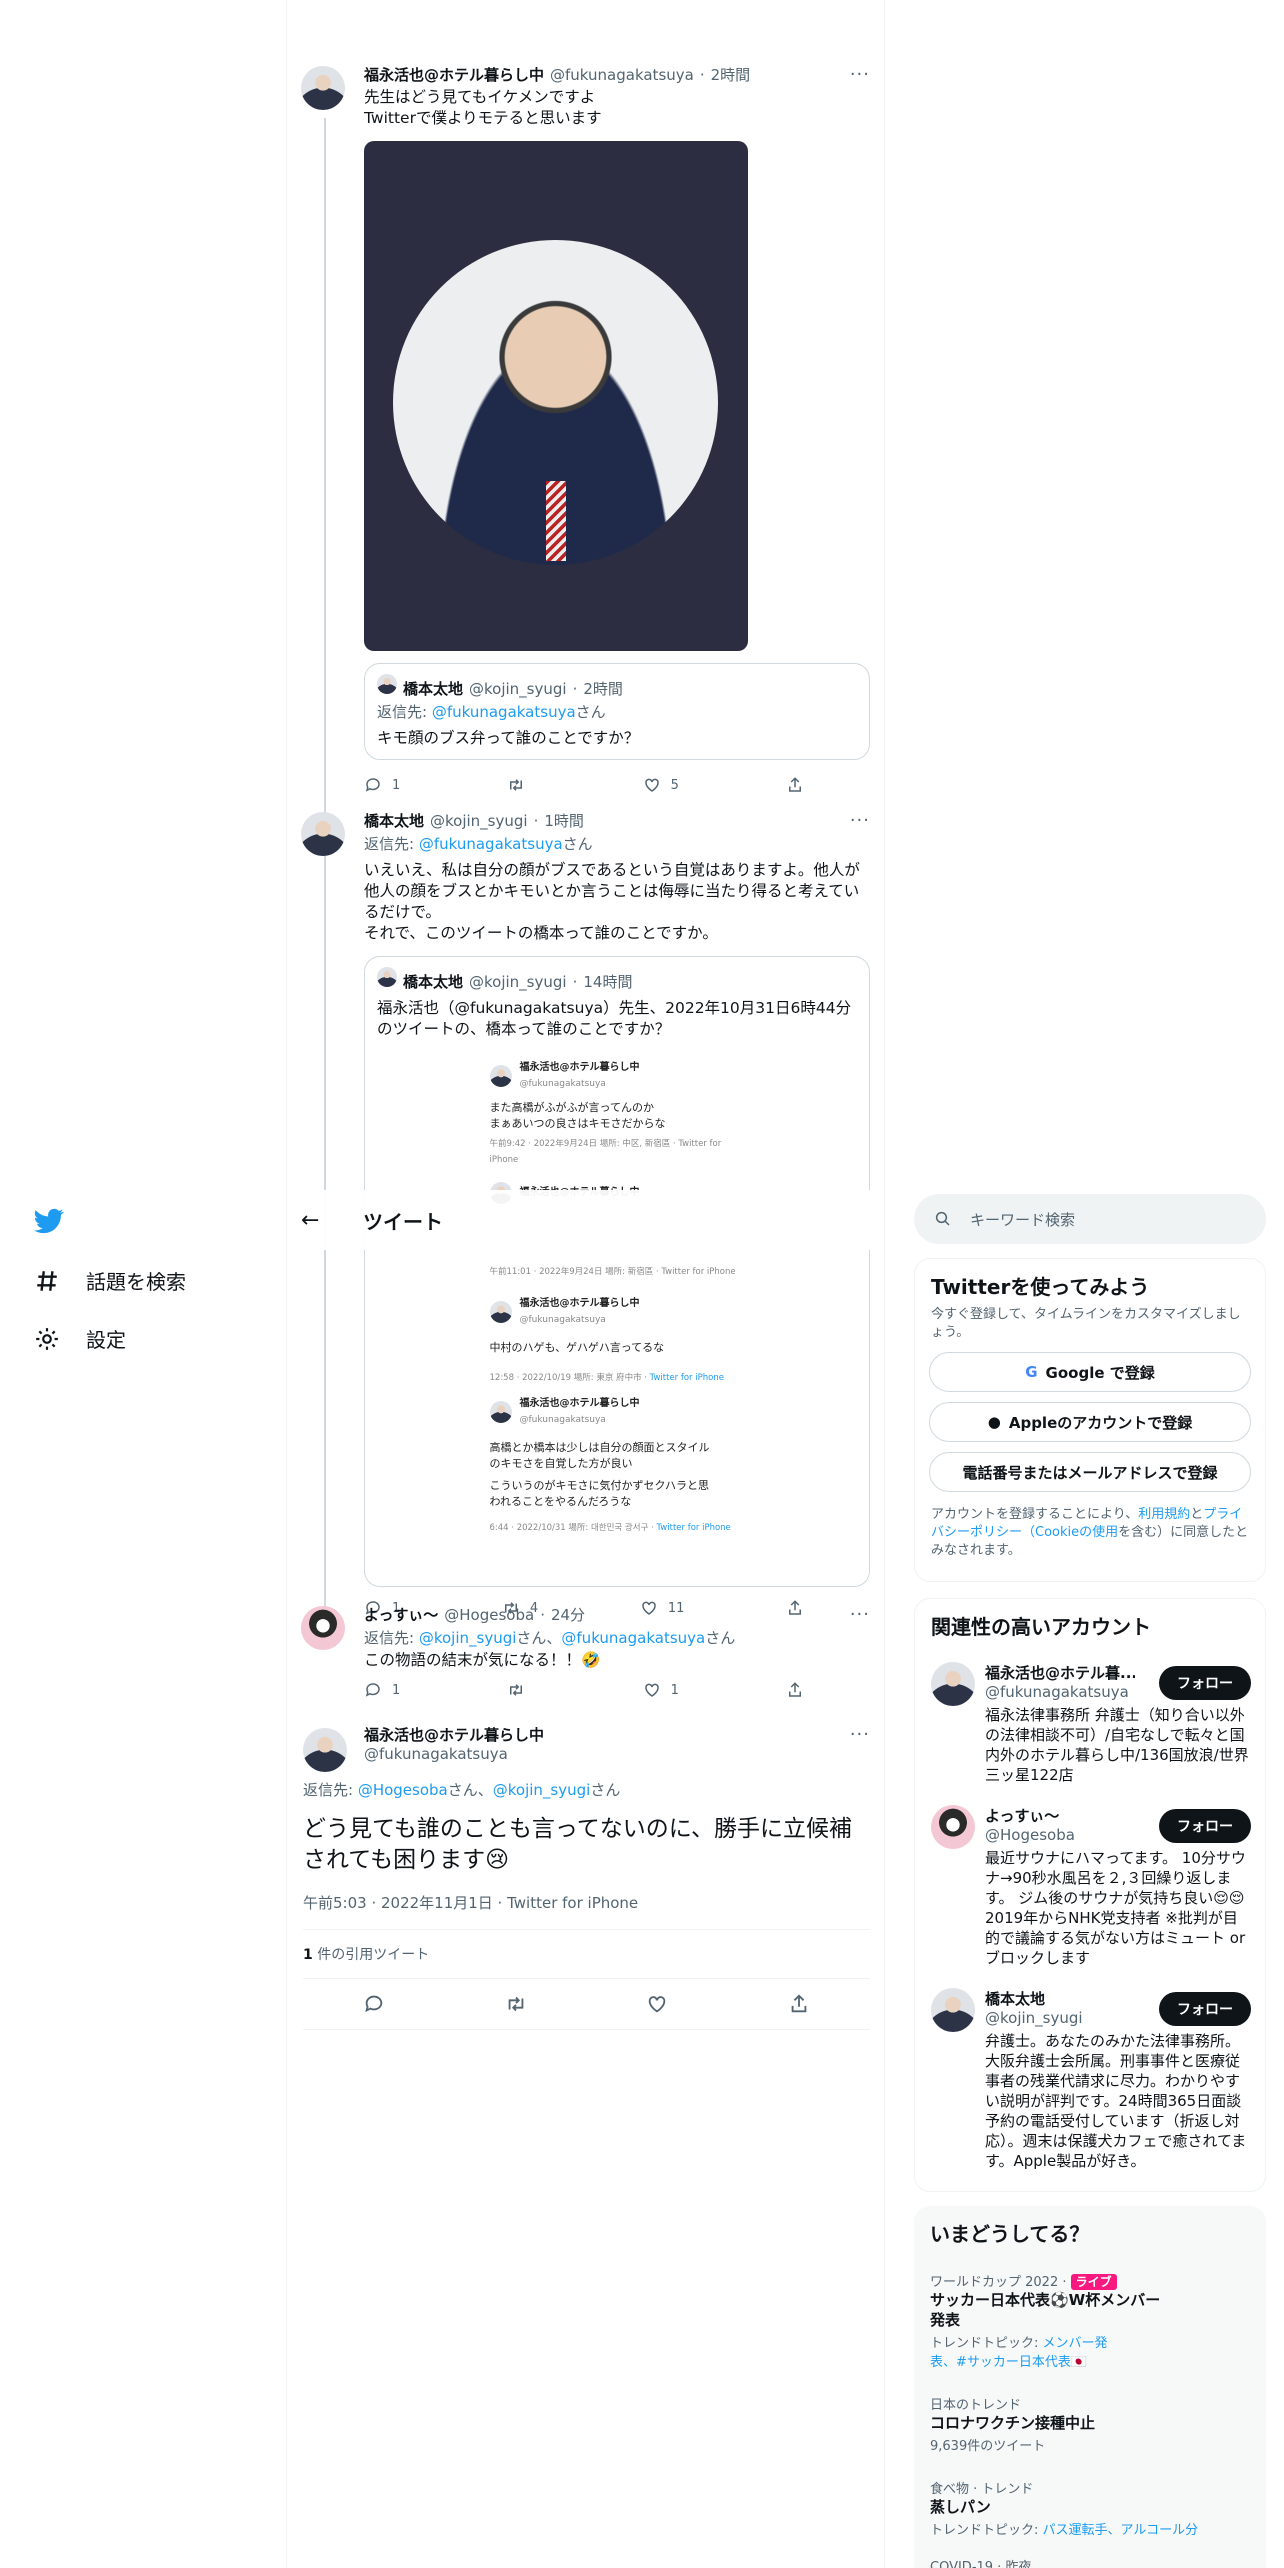  What do you see at coordinates (47, 1280) in the screenshot?
I see `hashtag-icon` at bounding box center [47, 1280].